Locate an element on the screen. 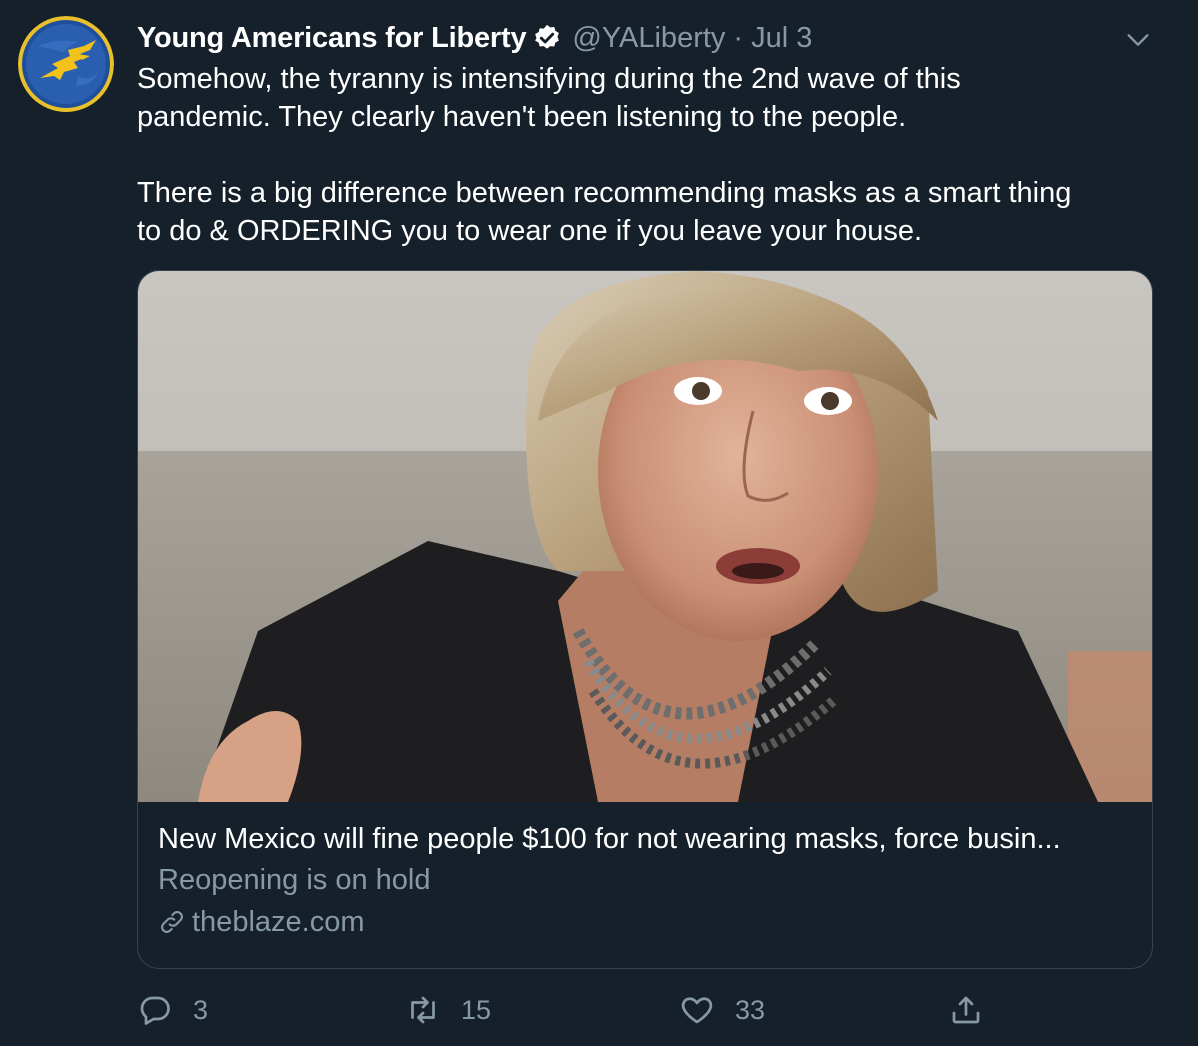  retweet-count: 15 is located at coordinates (476, 1009).